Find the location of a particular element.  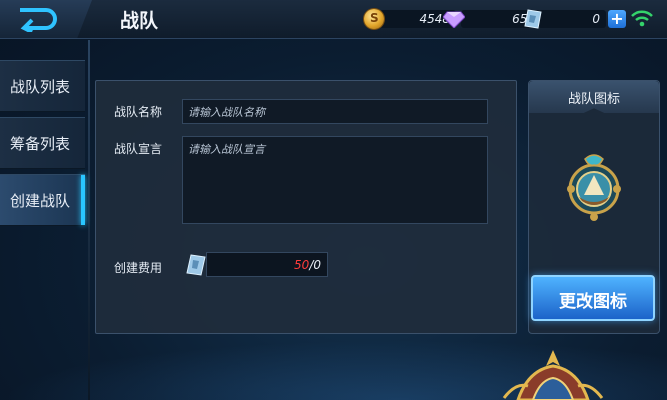

back-arrow-icon is located at coordinates (38, 20).